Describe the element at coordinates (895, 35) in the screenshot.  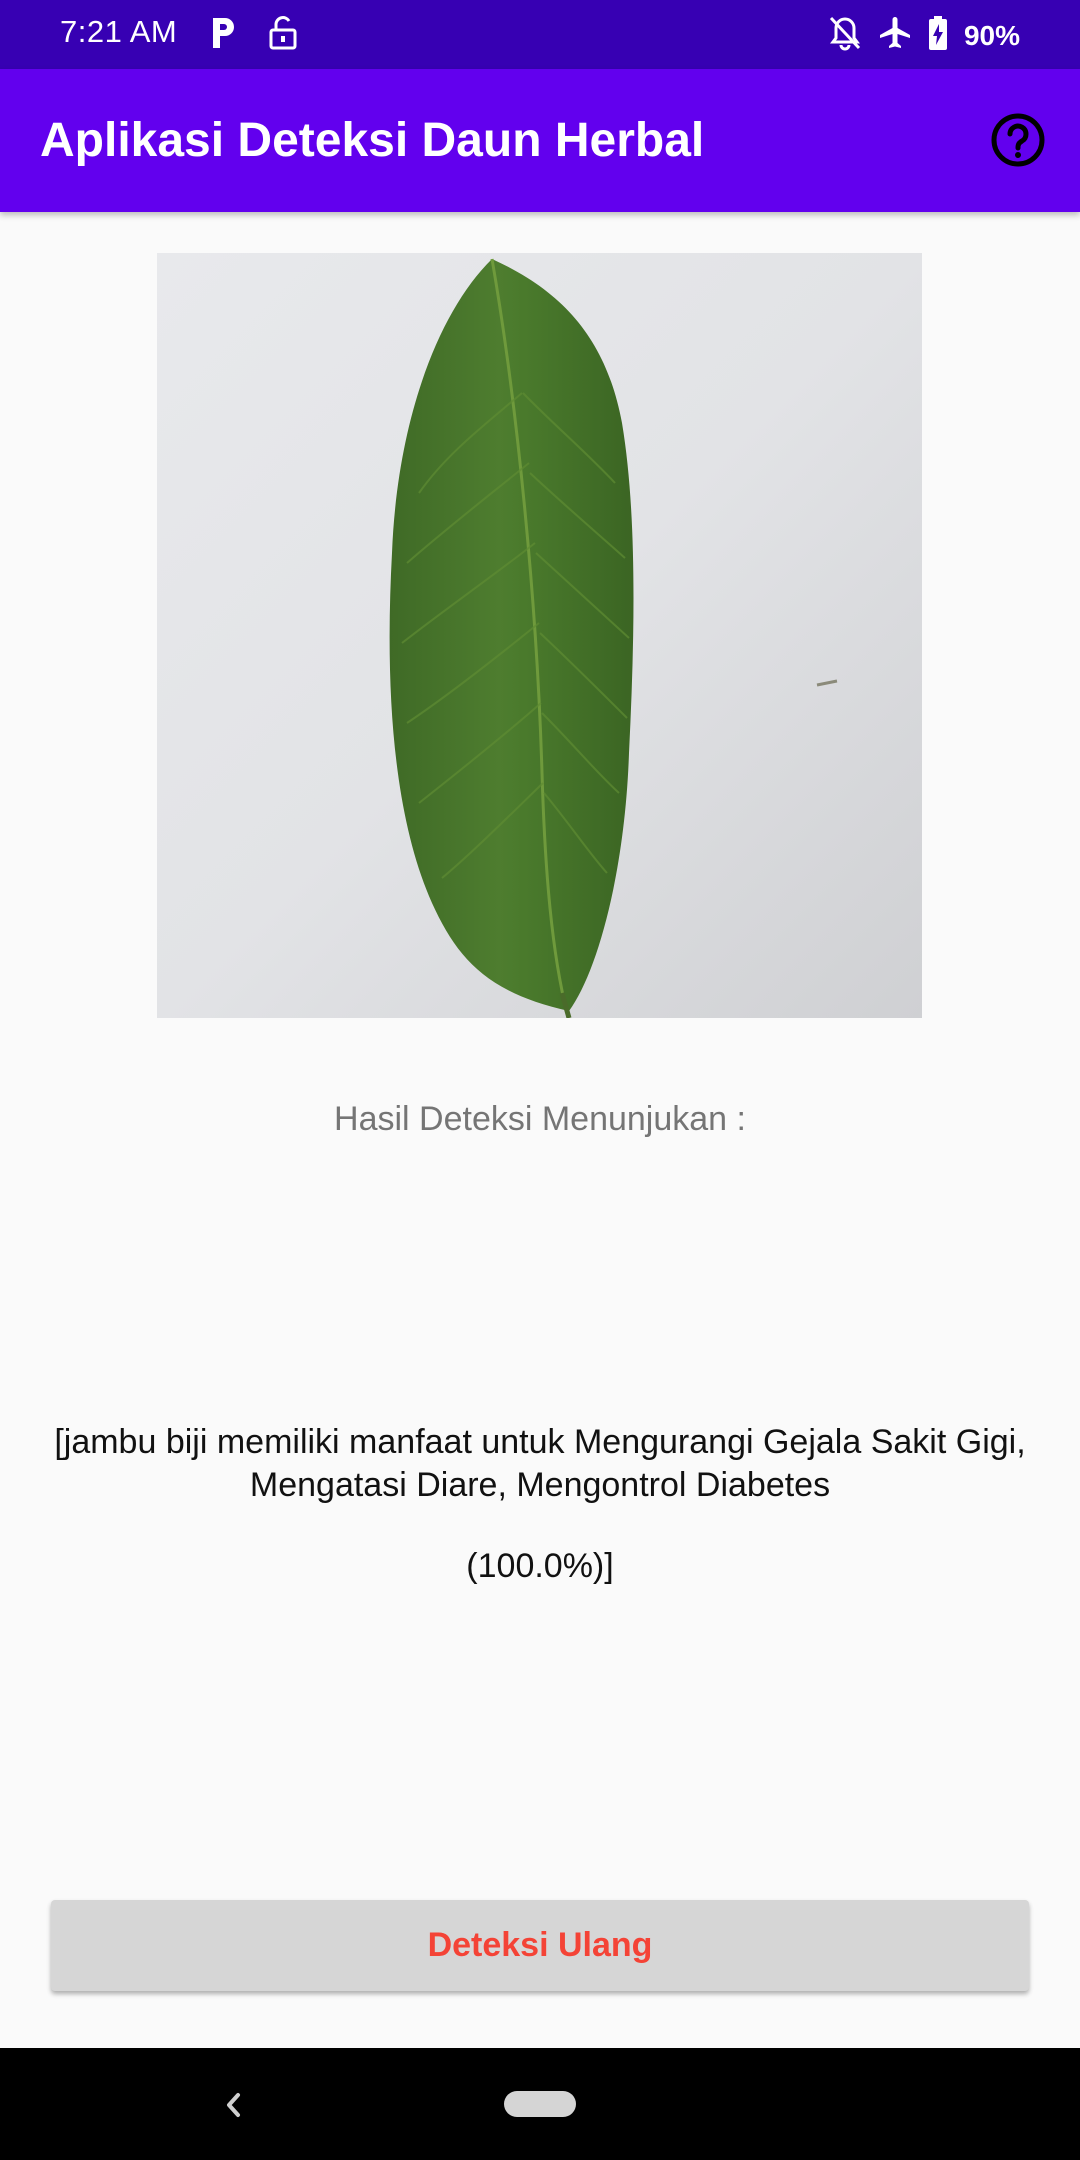
I see `airplane-mode-icon` at that location.